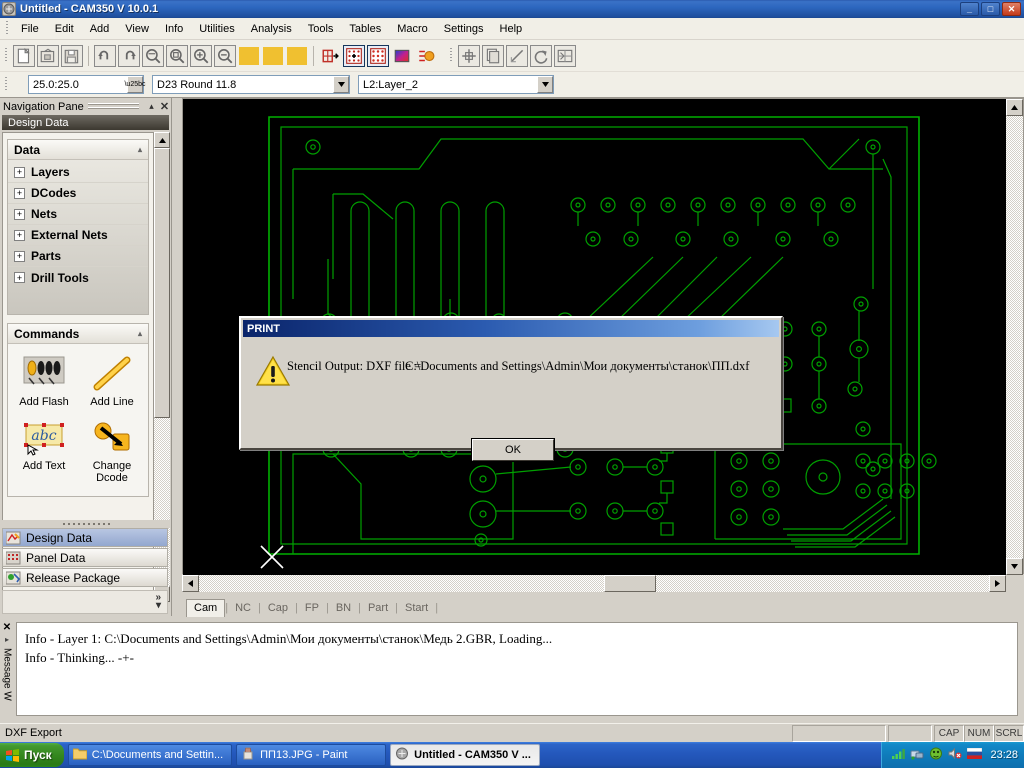 This screenshot has width=1024, height=768. Describe the element at coordinates (297, 56) in the screenshot. I see `color-swatch-3-icon` at that location.